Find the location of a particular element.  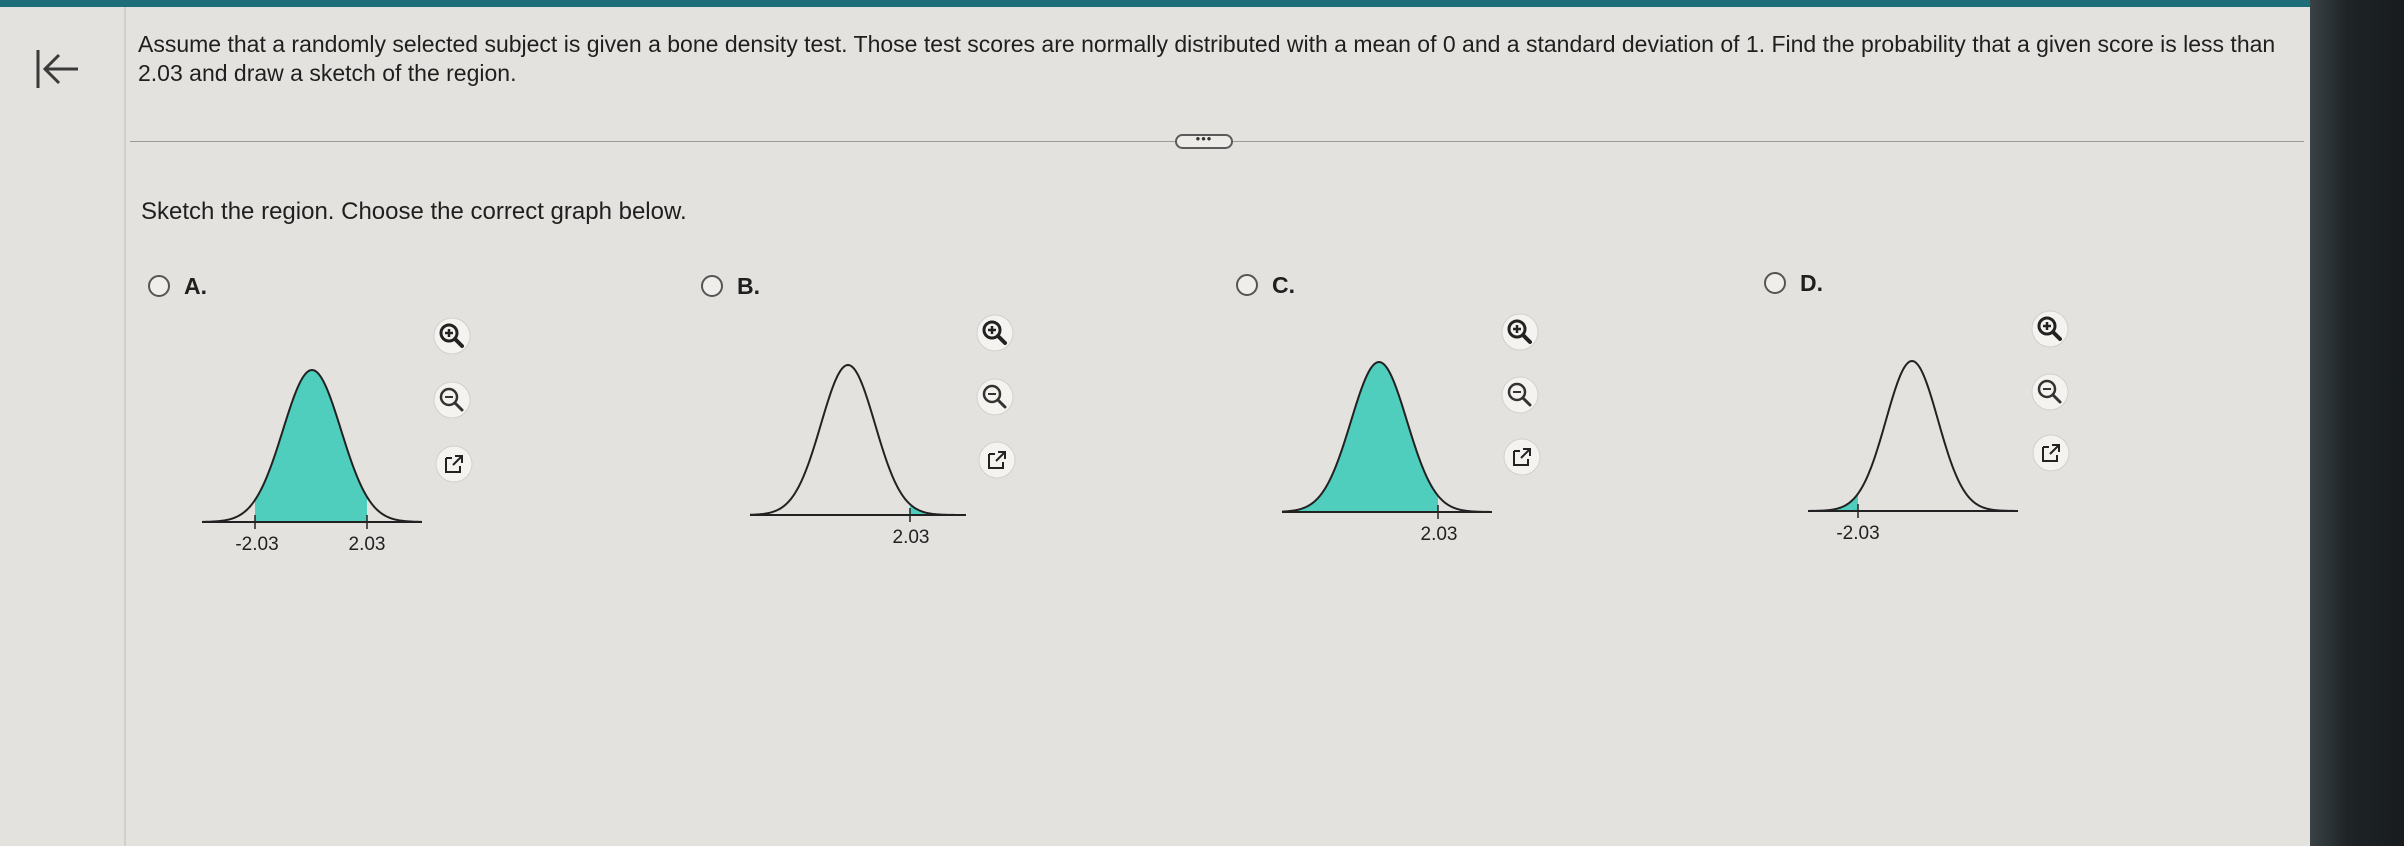

option-b-zoom-in-icon is located at coordinates (995, 333).